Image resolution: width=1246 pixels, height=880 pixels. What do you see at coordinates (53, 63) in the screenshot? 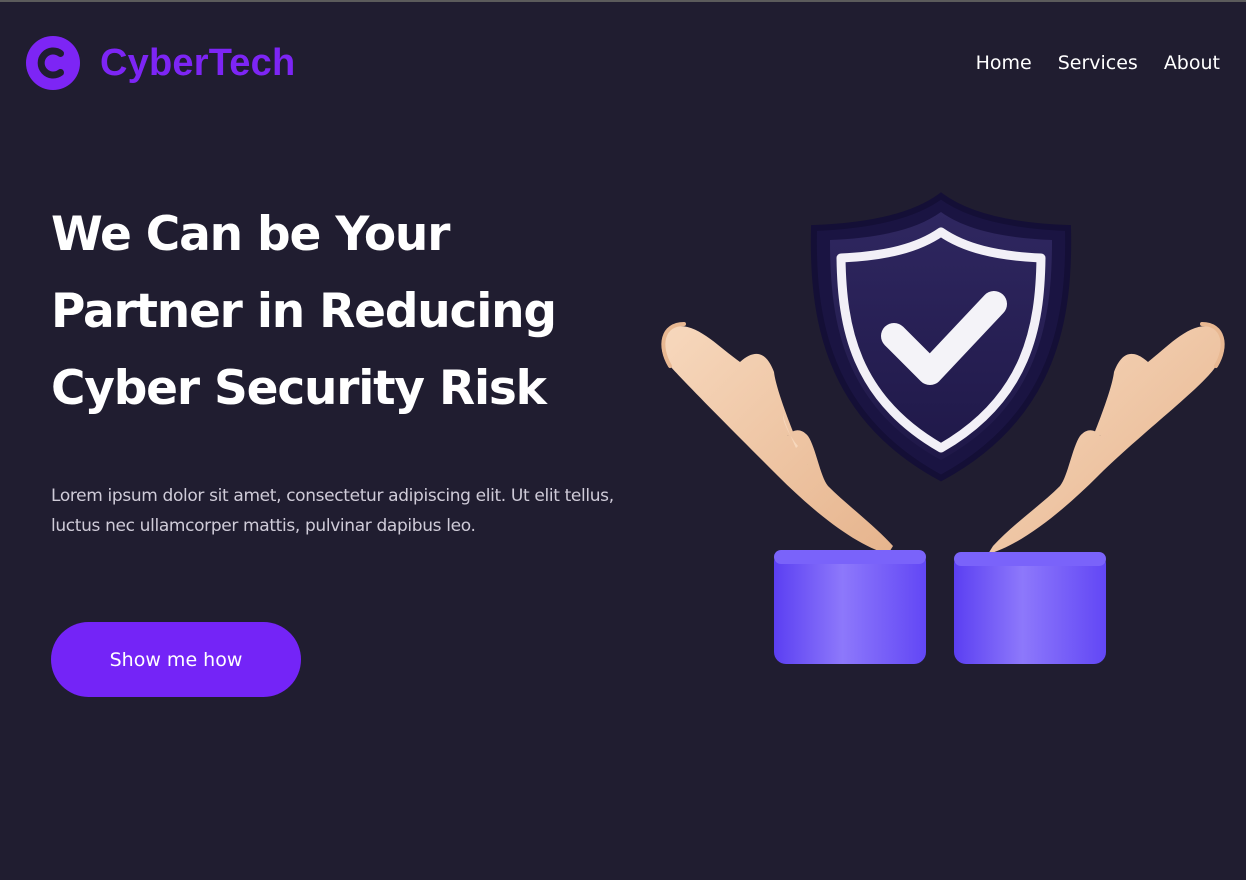
I see `brand-logo-icon` at bounding box center [53, 63].